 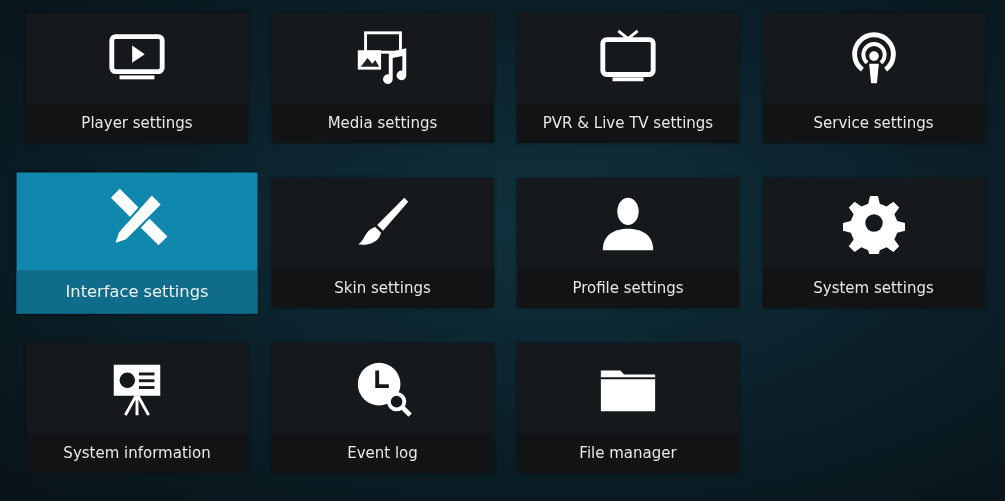 I want to click on tile-label: Media settings, so click(x=382, y=123).